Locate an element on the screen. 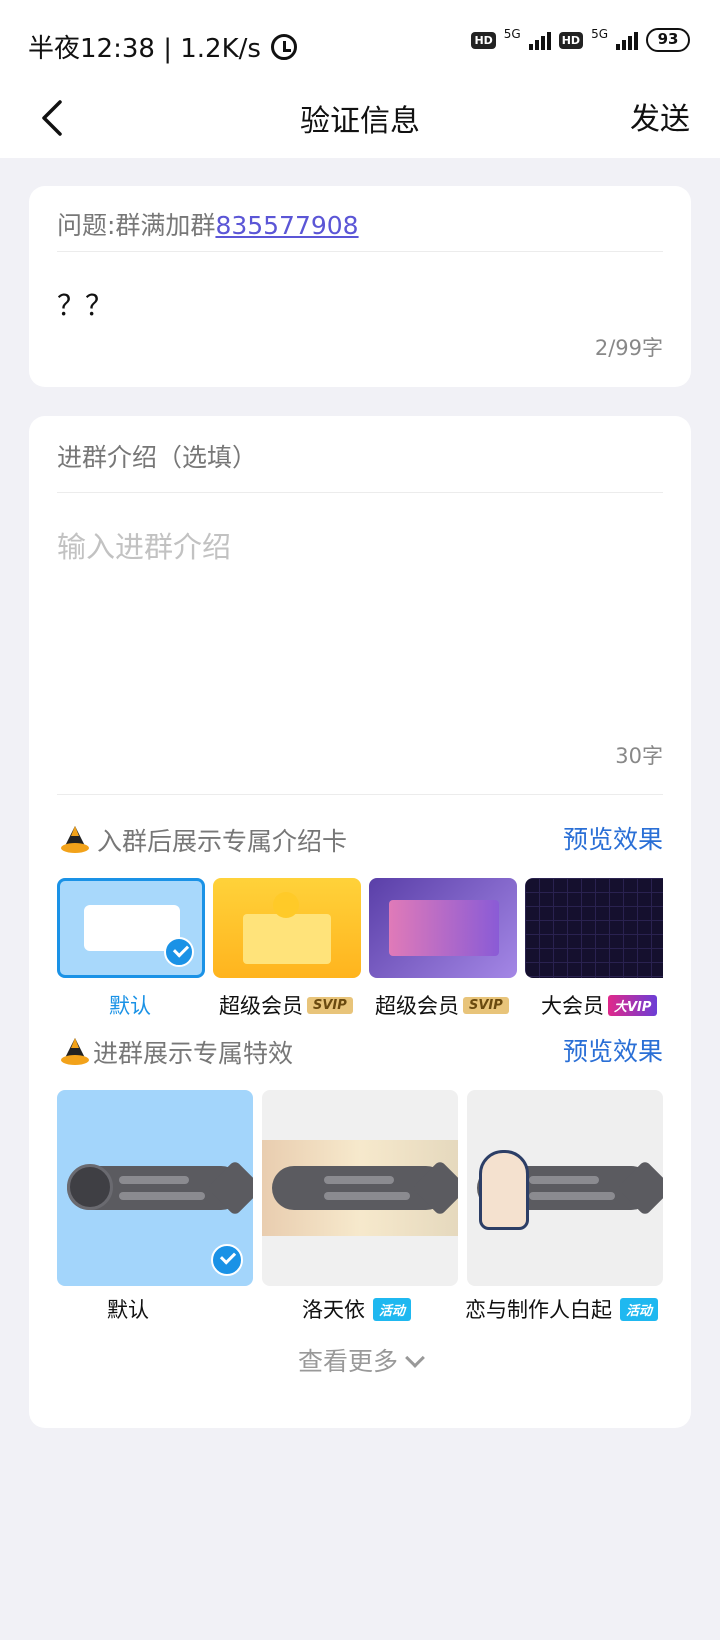 This screenshot has width=720, height=1640. alarm-icon is located at coordinates (283, 46).